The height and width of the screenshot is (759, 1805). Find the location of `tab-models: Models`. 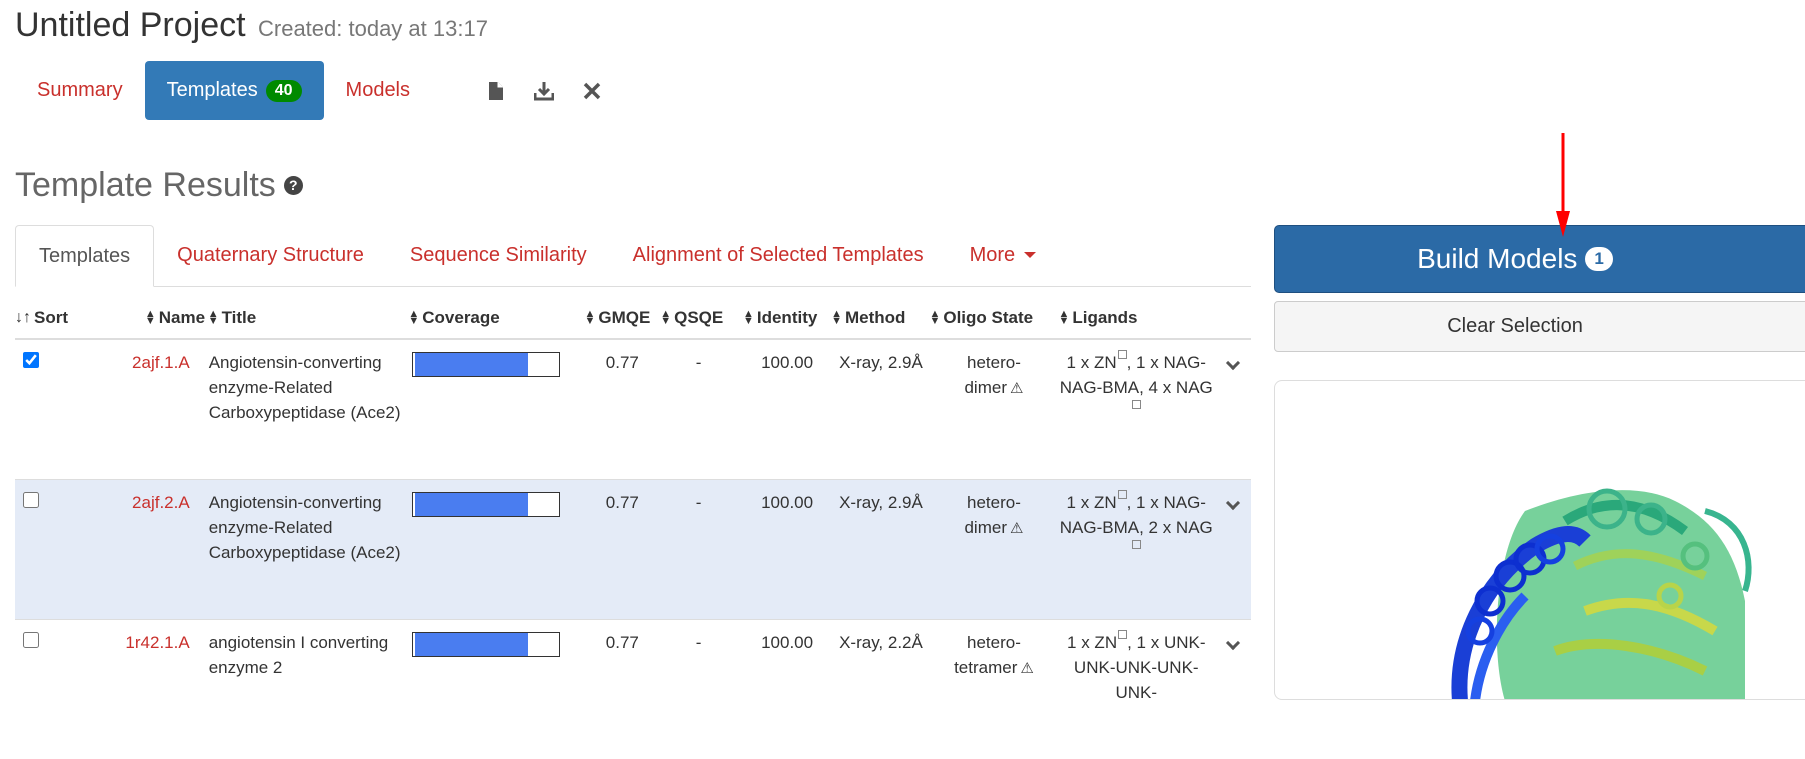

tab-models: Models is located at coordinates (378, 90).